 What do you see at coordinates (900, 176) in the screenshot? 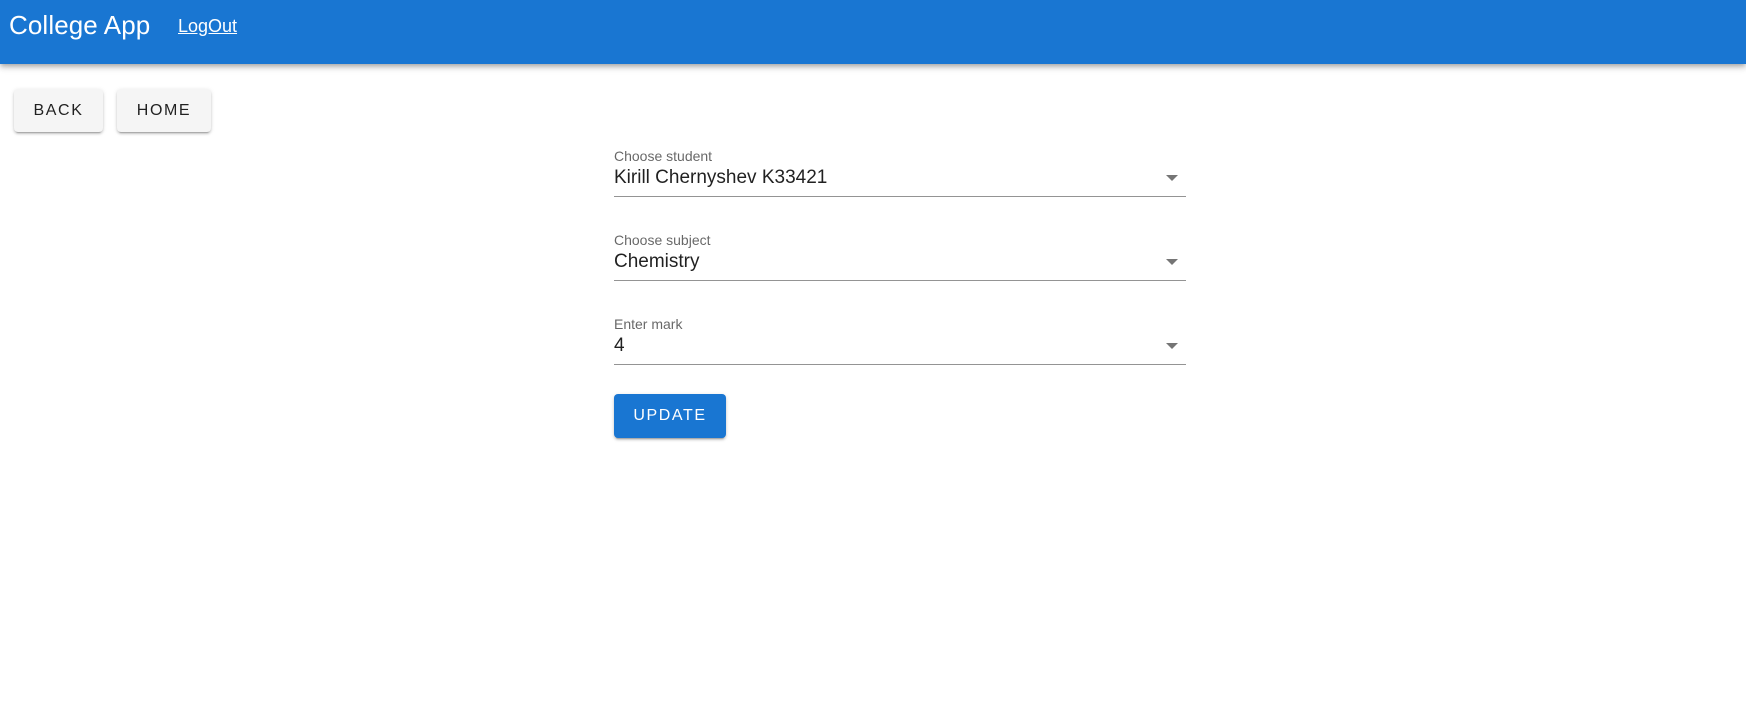
I see `student-select: Choose student Kirill Chernyshev K33421` at bounding box center [900, 176].